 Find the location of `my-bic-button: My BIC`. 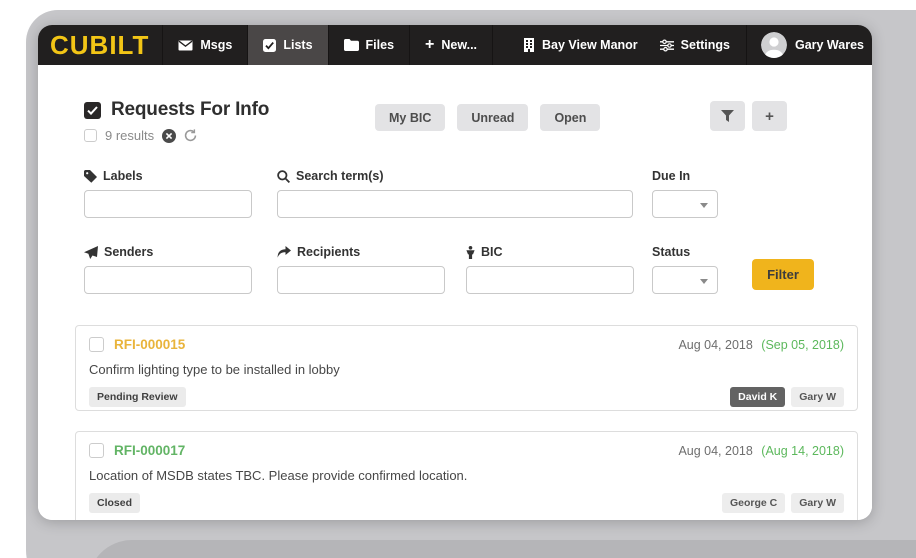

my-bic-button: My BIC is located at coordinates (410, 117).